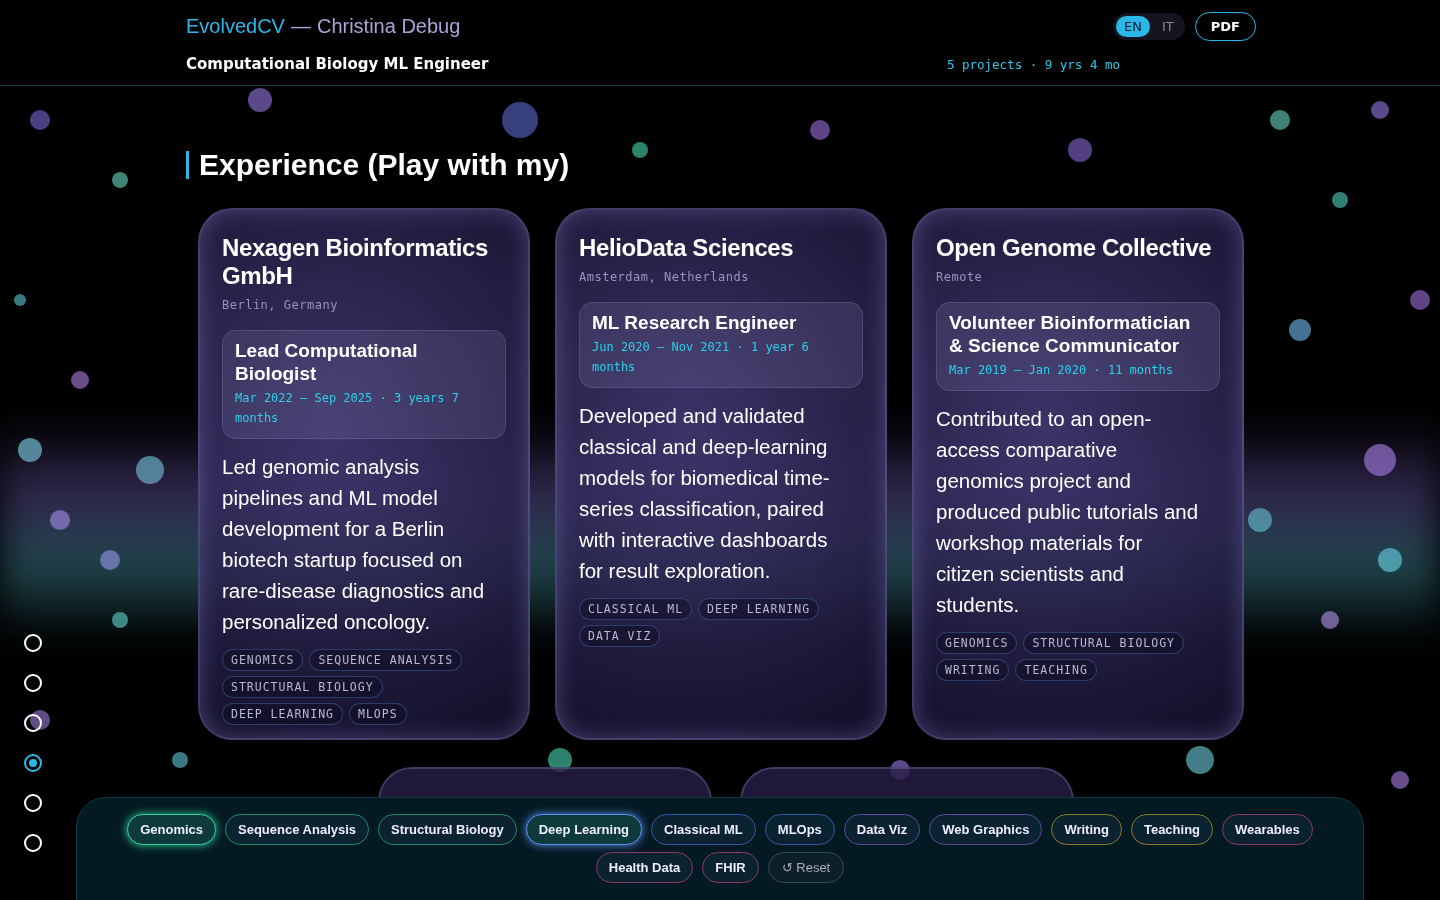  Describe the element at coordinates (701, 357) in the screenshot. I see `role-period: Jun 2020 – Nov 2021 · 1 year 6 months` at that location.